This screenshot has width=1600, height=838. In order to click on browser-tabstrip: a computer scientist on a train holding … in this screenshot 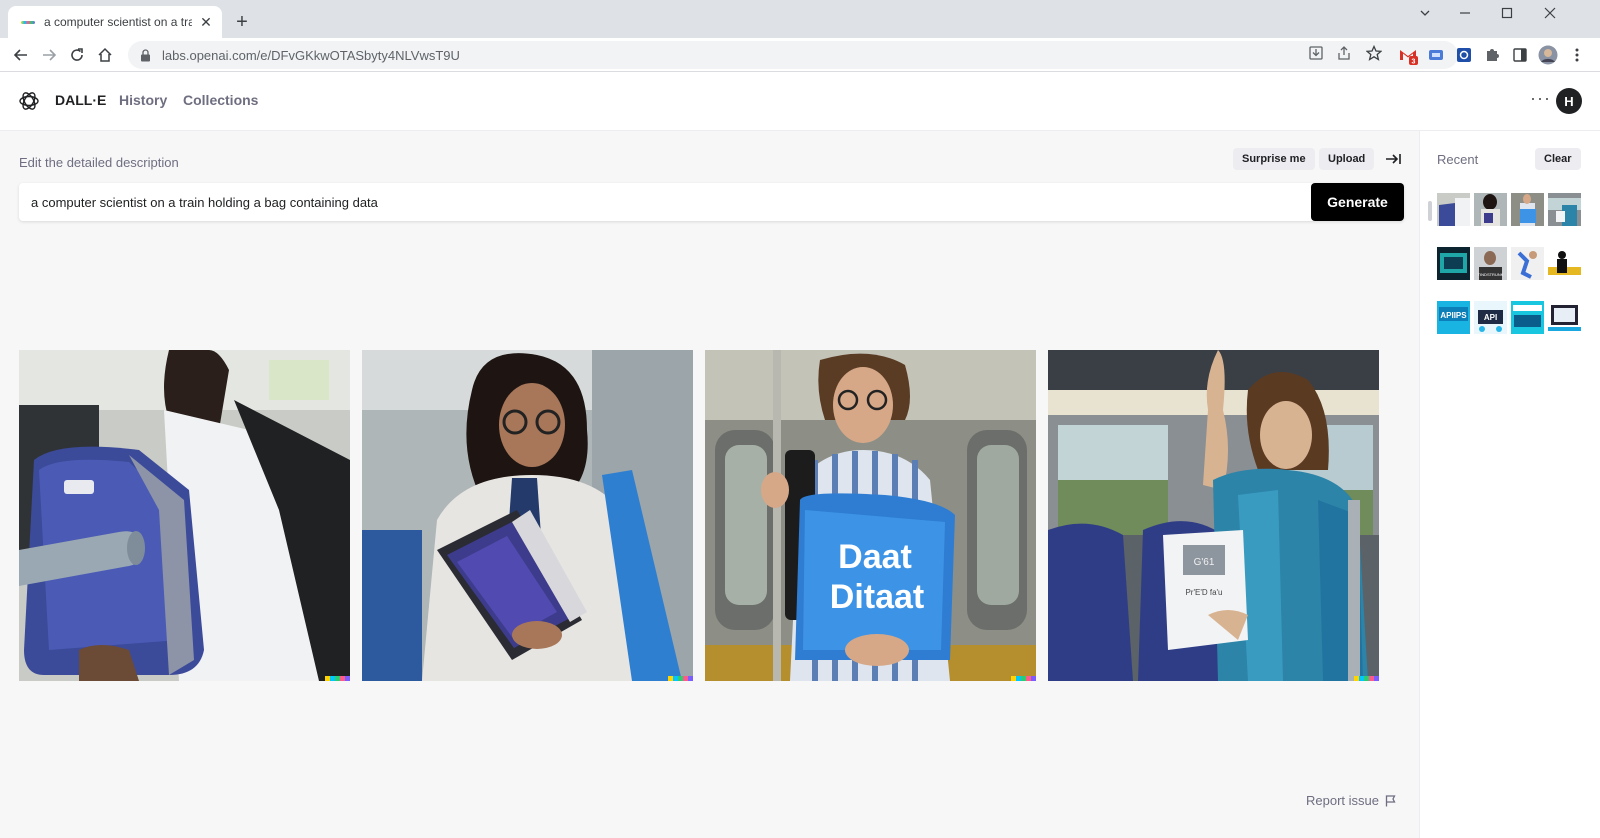, I will do `click(800, 19)`.